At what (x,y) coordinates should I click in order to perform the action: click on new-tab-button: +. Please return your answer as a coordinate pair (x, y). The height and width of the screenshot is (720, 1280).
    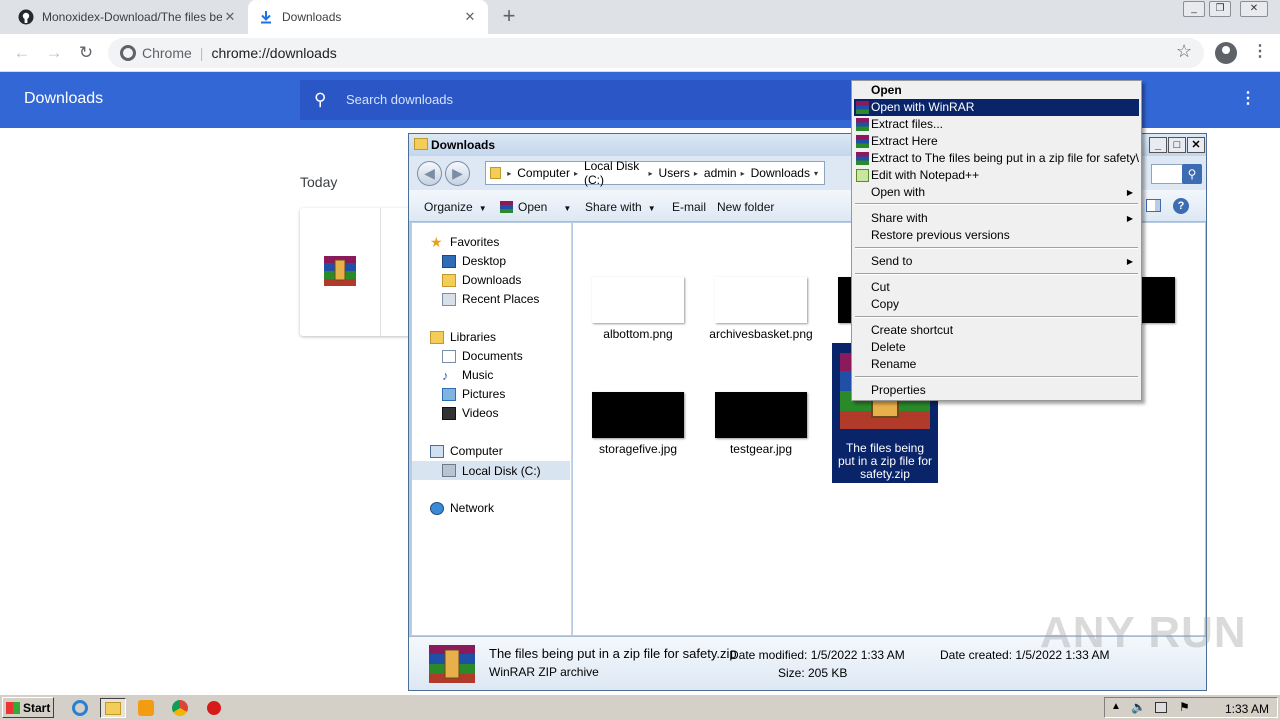
    Looking at the image, I should click on (509, 17).